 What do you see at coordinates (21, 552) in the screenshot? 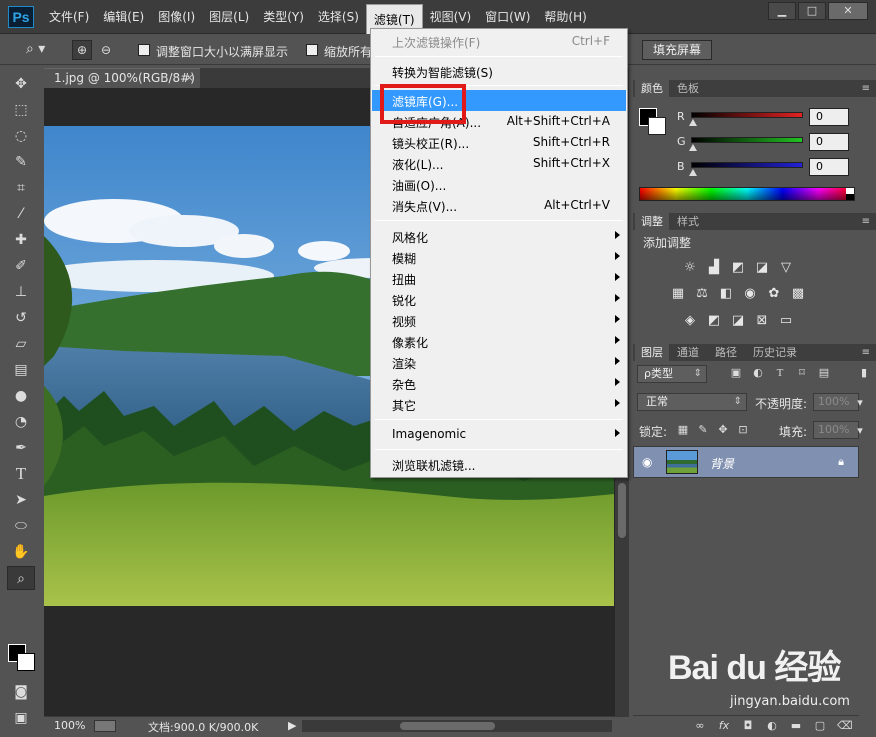
I see `hand-tool-icon: ✋` at bounding box center [21, 552].